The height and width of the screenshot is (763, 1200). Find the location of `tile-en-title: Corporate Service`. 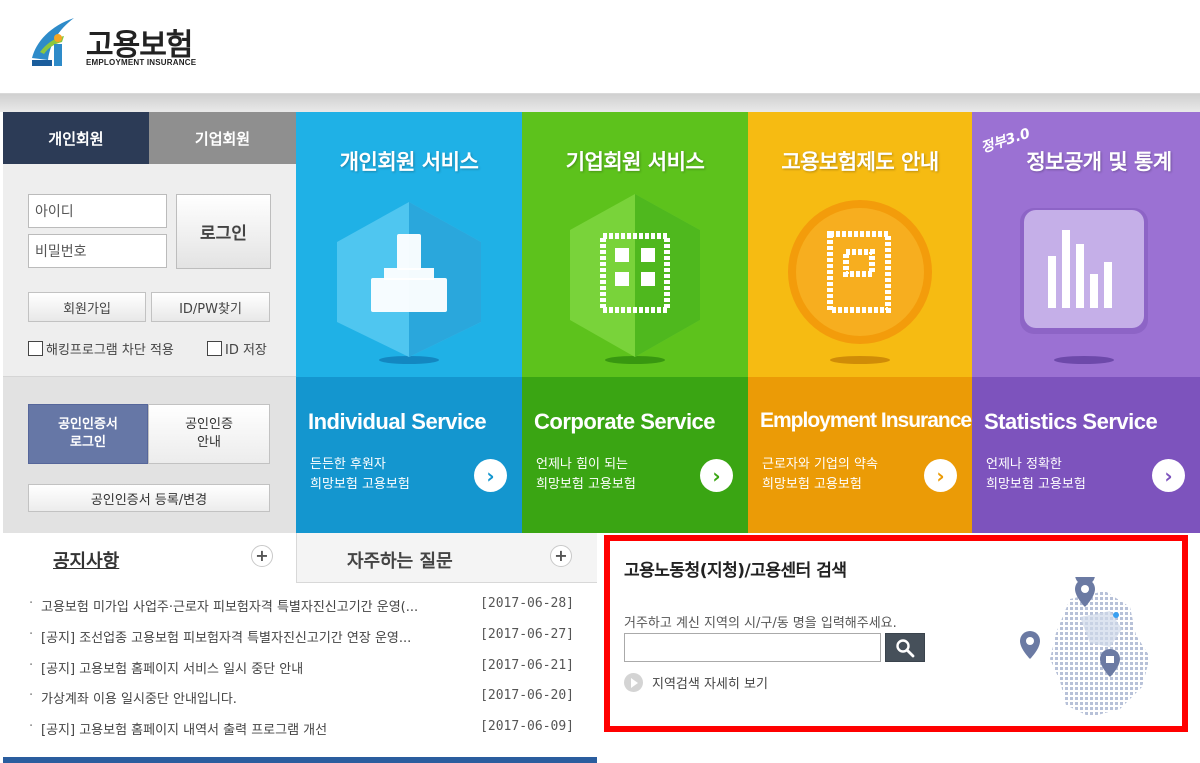

tile-en-title: Corporate Service is located at coordinates (625, 421).